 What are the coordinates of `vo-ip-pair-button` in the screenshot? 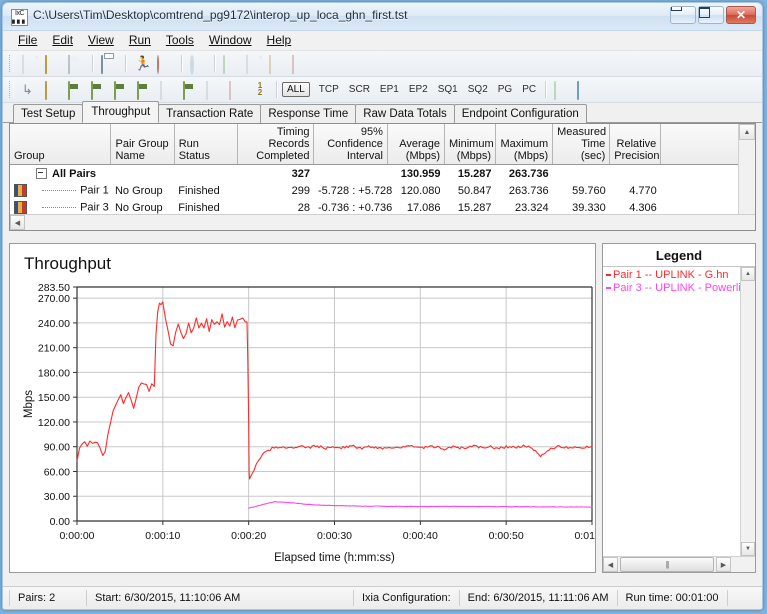 It's located at (122, 89).